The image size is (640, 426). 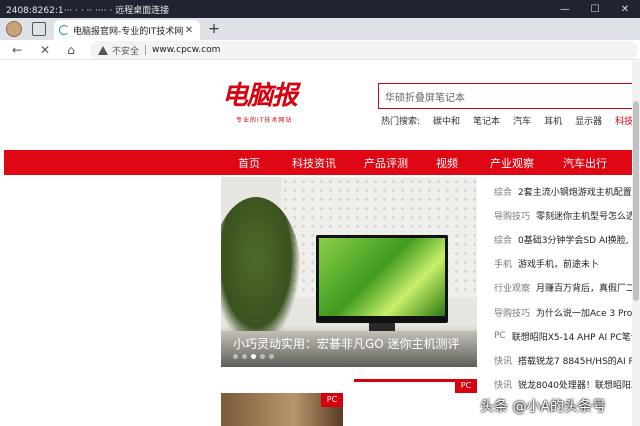 What do you see at coordinates (71, 50) in the screenshot?
I see `home-button: ⌂` at bounding box center [71, 50].